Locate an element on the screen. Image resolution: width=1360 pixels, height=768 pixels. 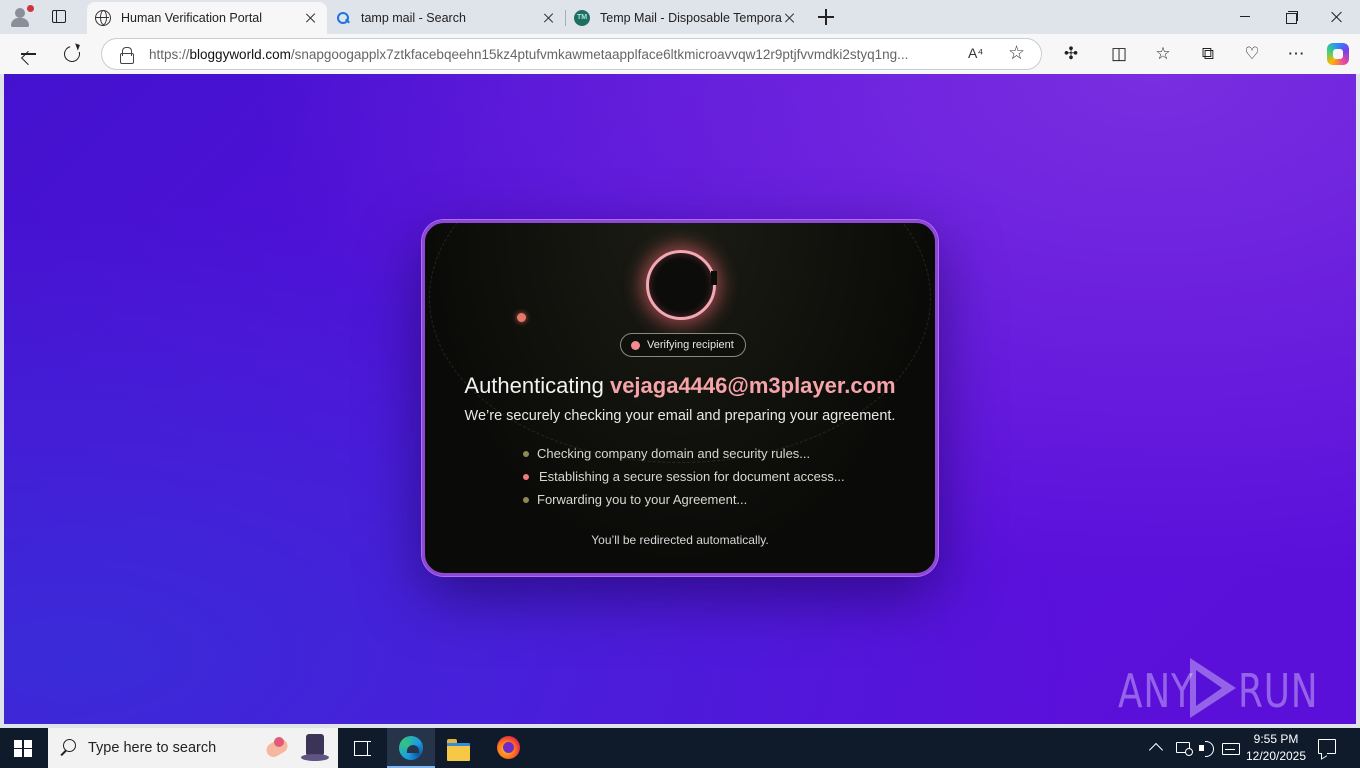
glow-dot-icon is located at coordinates (521, 317).